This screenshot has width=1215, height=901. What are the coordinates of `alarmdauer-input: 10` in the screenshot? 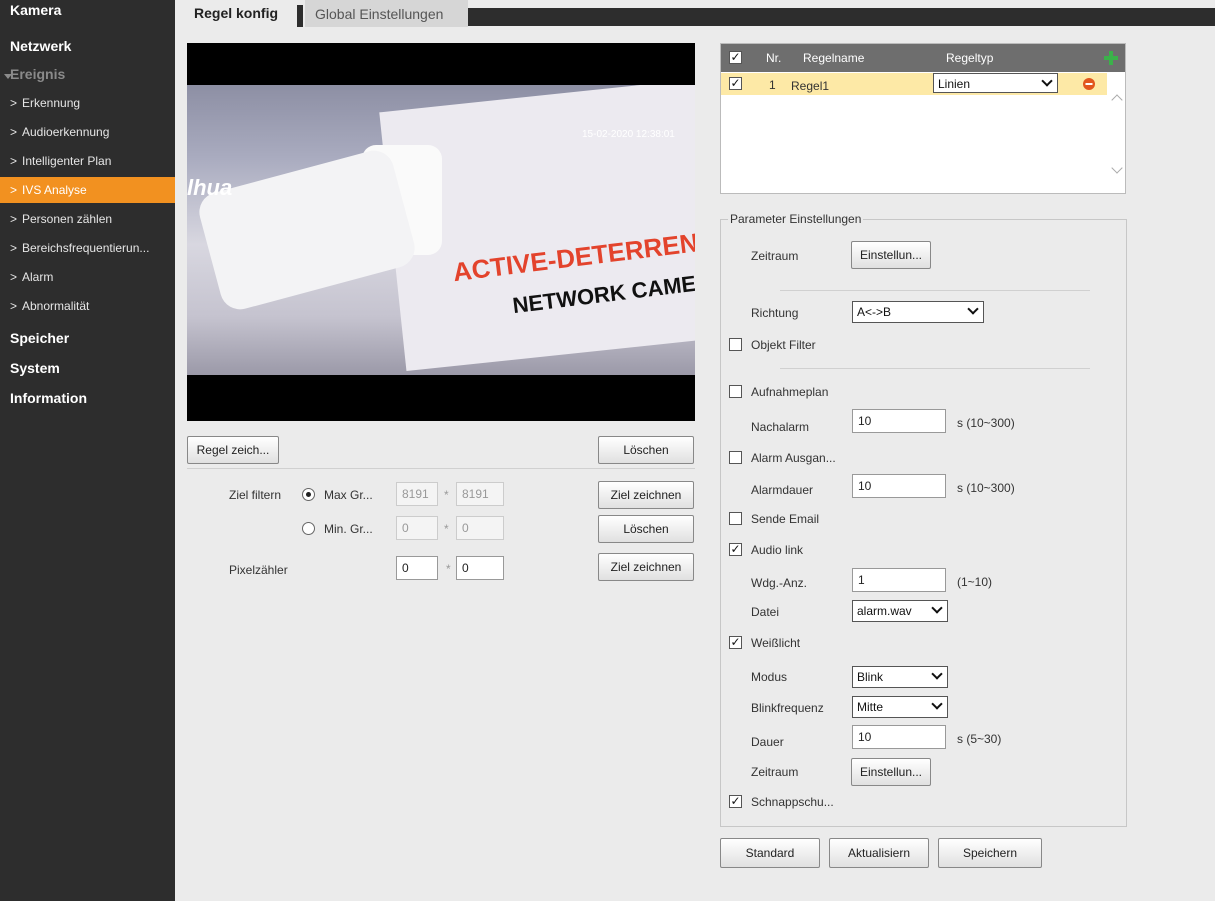 It's located at (899, 486).